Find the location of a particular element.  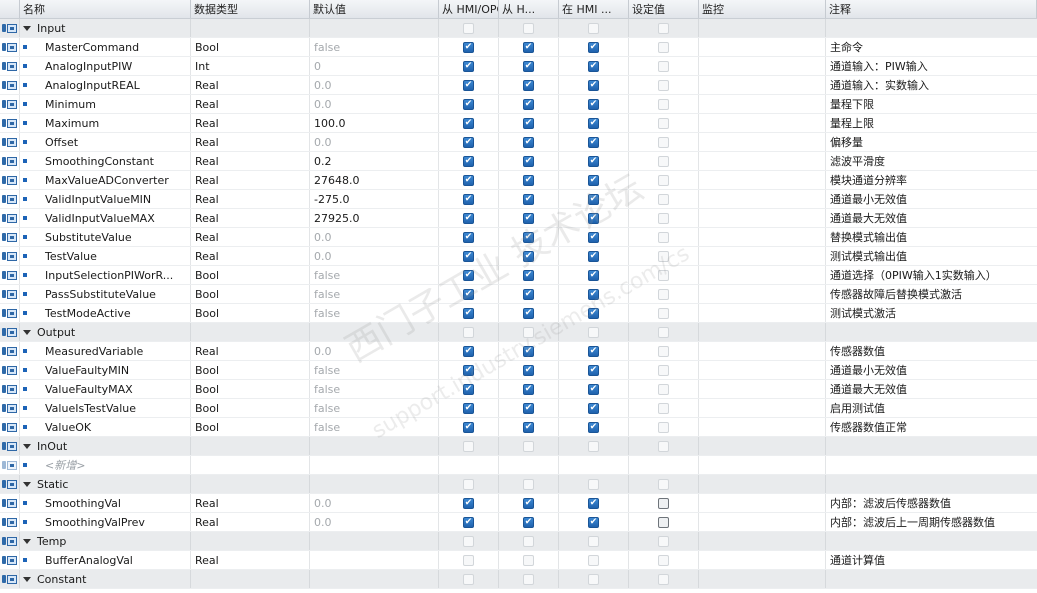

name-cell: ValidInputValueMIN is located at coordinates (105, 199).